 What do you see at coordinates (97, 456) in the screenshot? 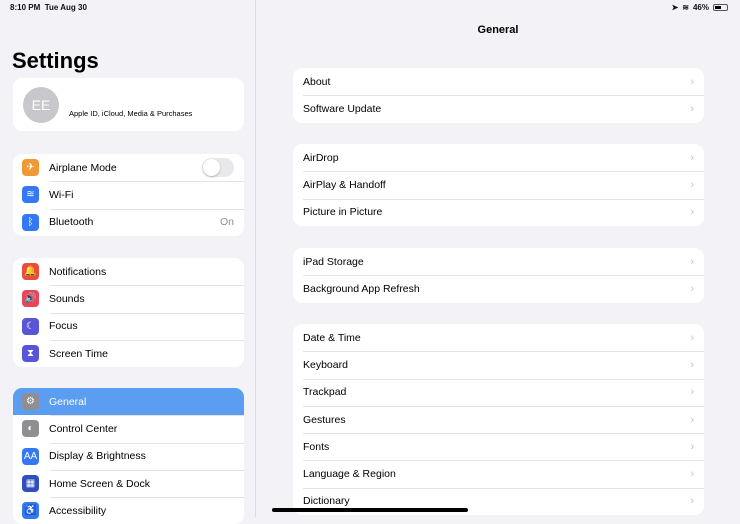
I see `sidebar-item-label: Display & Brightness` at bounding box center [97, 456].